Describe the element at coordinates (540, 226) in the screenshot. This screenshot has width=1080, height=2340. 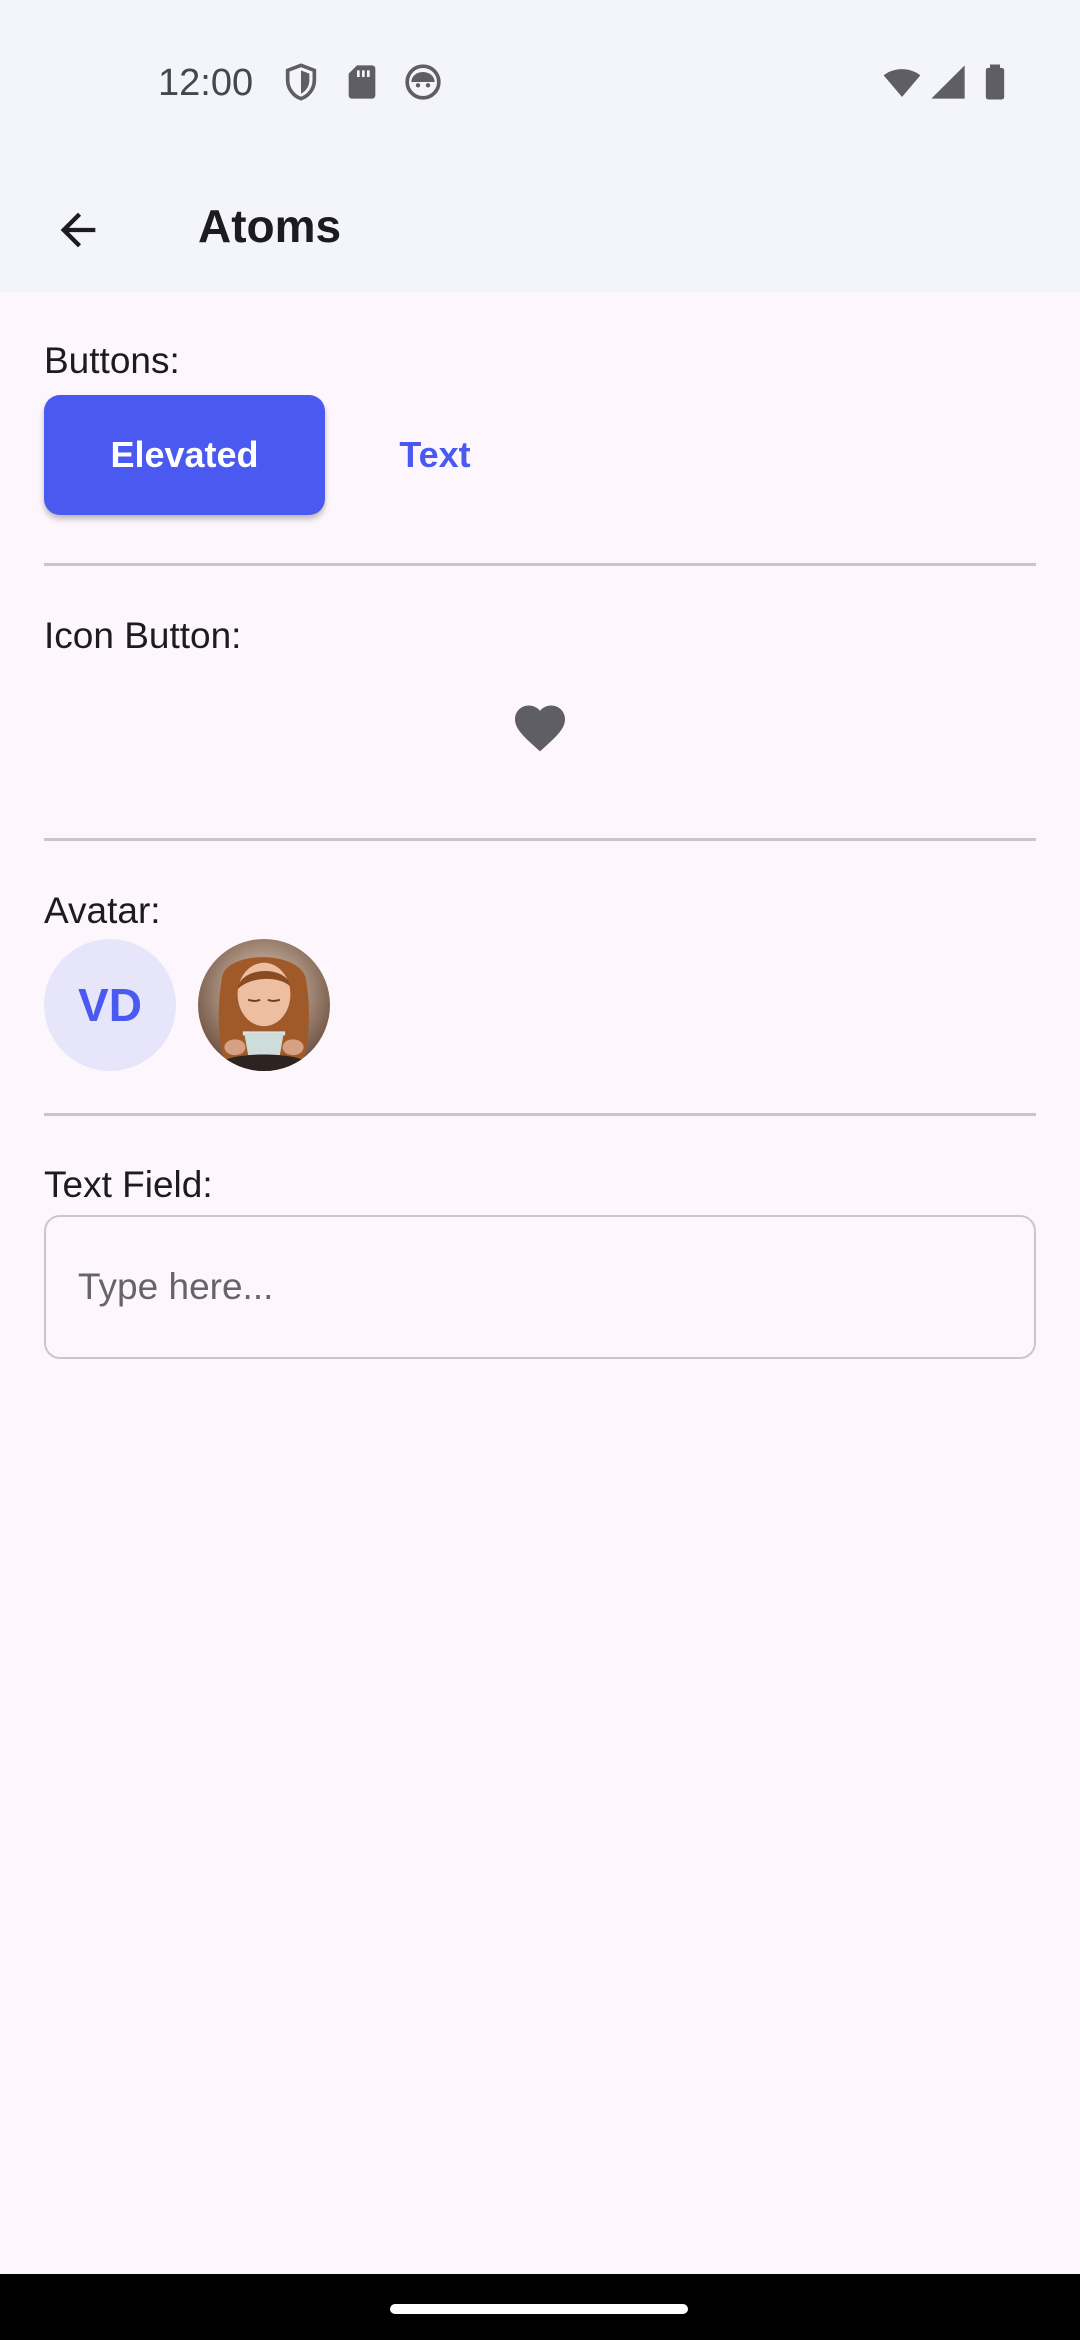
I see `app-bar: Atoms` at that location.